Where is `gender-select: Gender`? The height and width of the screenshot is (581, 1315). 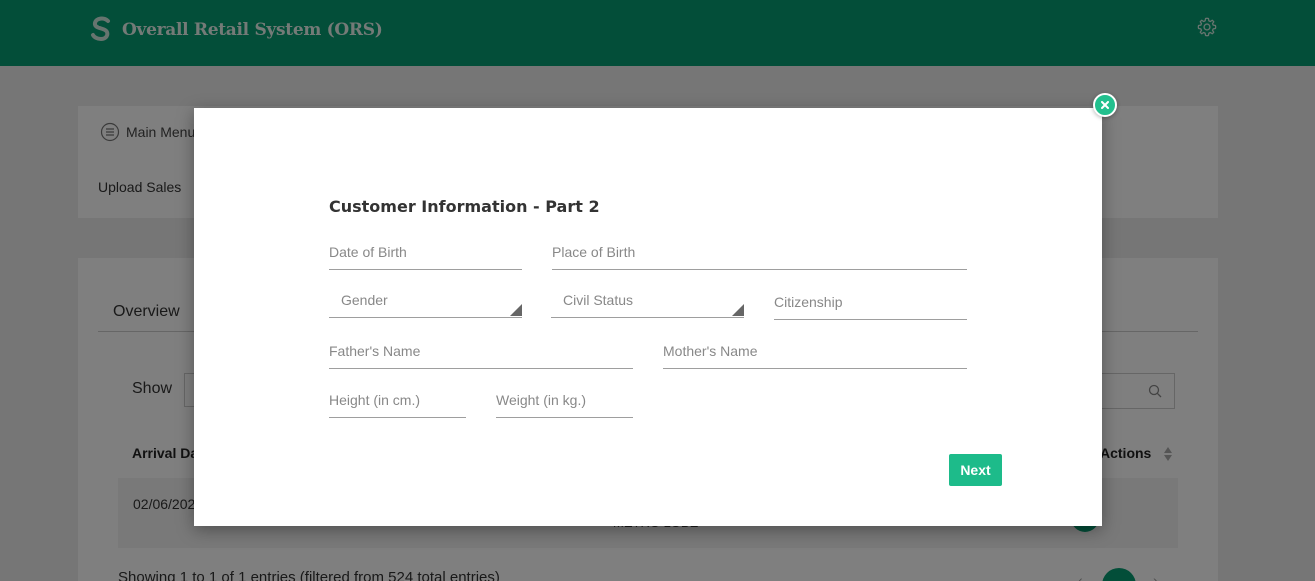
gender-select: Gender is located at coordinates (425, 301).